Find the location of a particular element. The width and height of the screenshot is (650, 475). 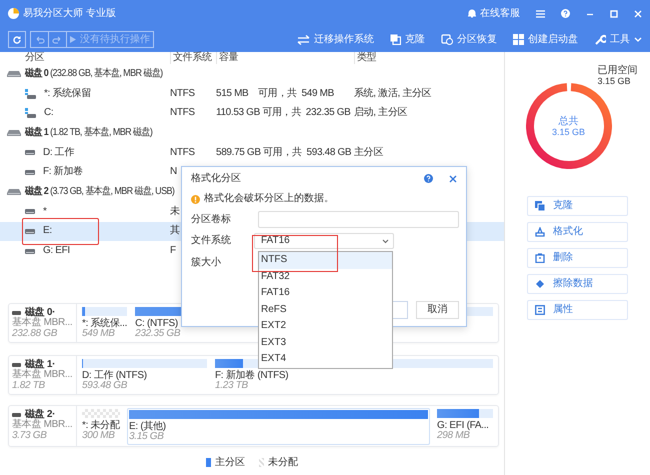

partition-name: C: (NTFS) is located at coordinates (156, 323).